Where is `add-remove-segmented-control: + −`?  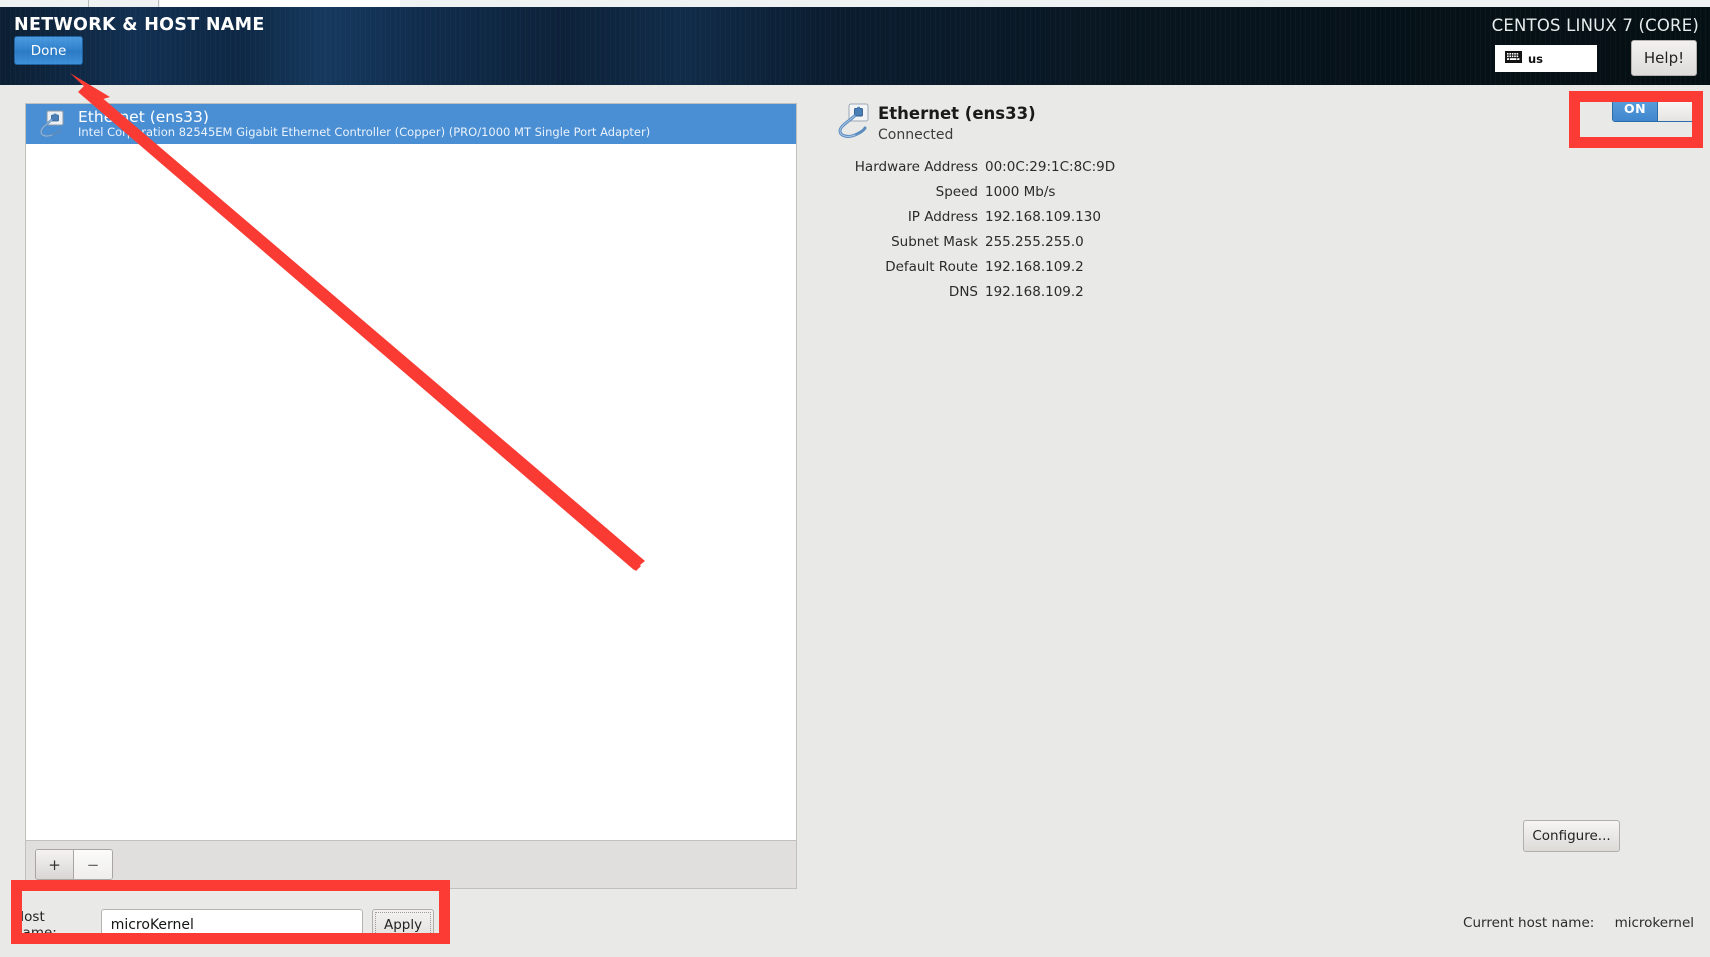 add-remove-segmented-control: + − is located at coordinates (74, 864).